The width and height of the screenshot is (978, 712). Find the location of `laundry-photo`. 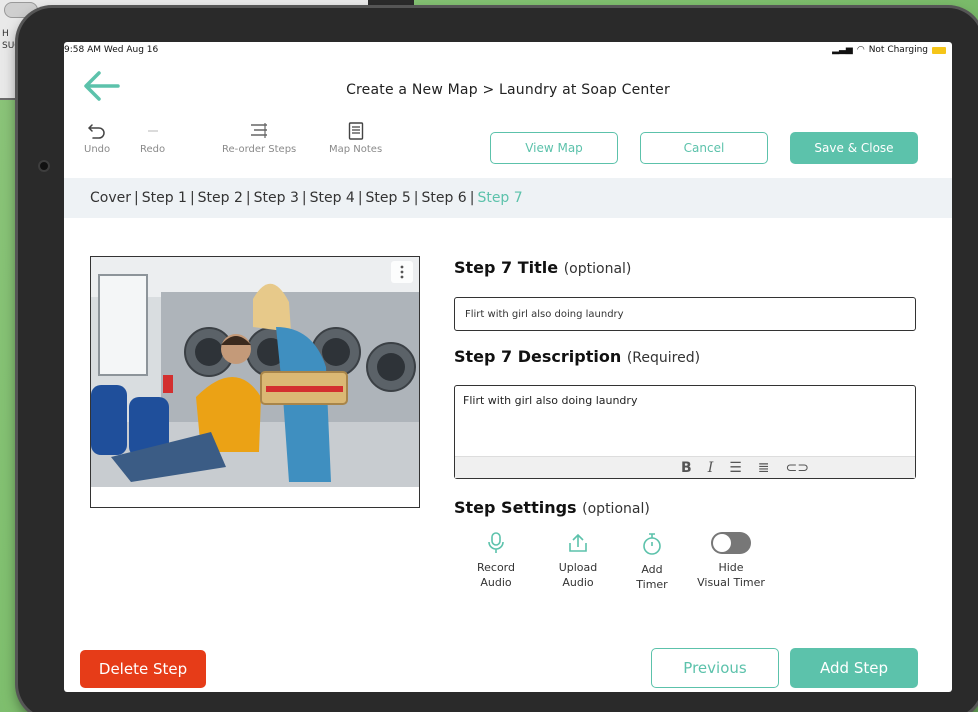

laundry-photo is located at coordinates (255, 372).